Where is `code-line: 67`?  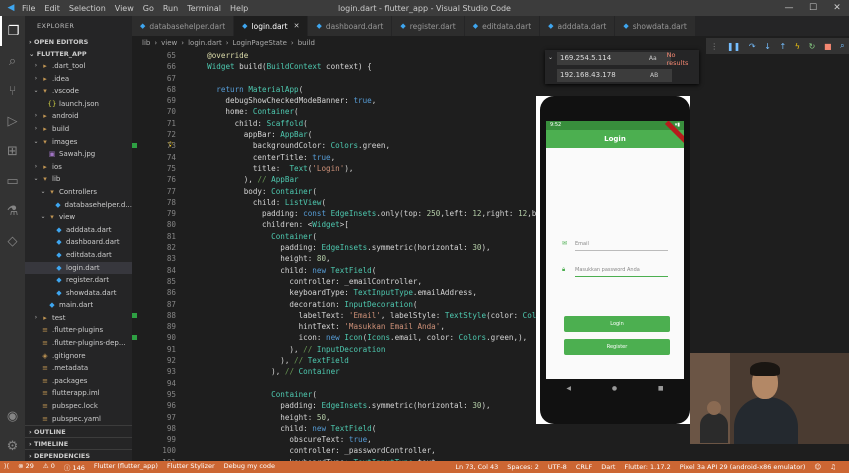 code-line: 67 is located at coordinates (490, 78).